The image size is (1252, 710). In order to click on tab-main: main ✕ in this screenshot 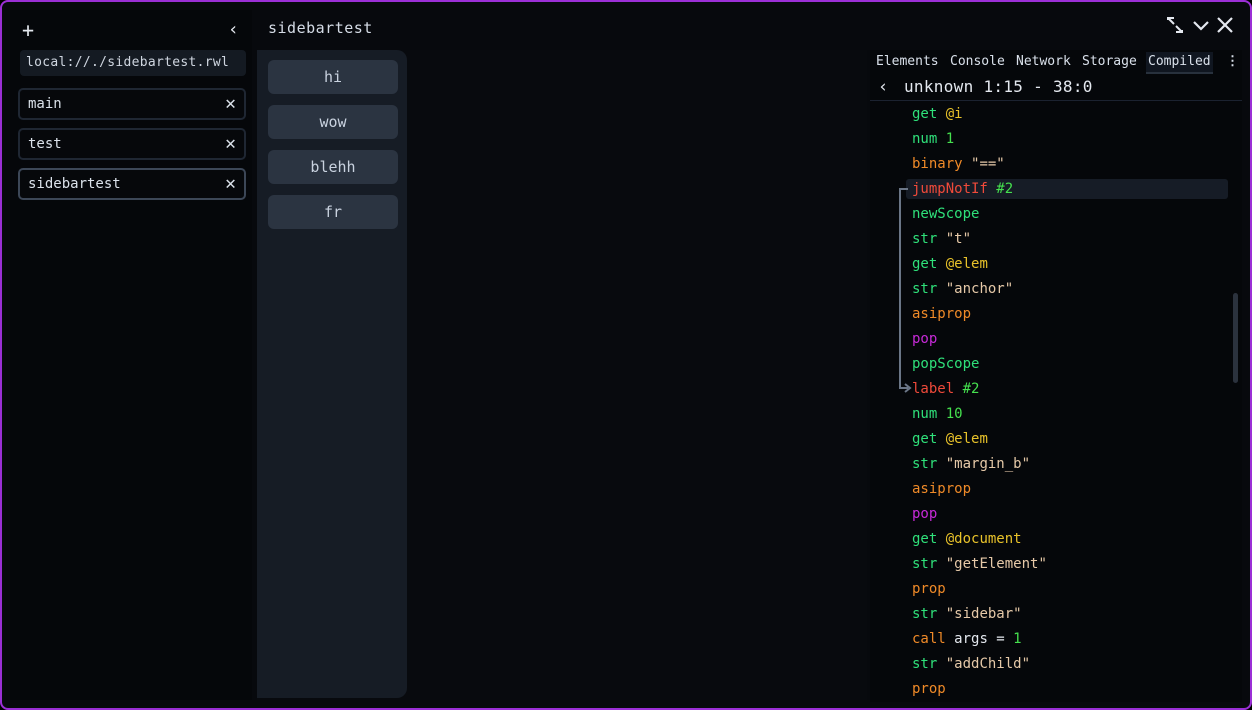, I will do `click(132, 104)`.